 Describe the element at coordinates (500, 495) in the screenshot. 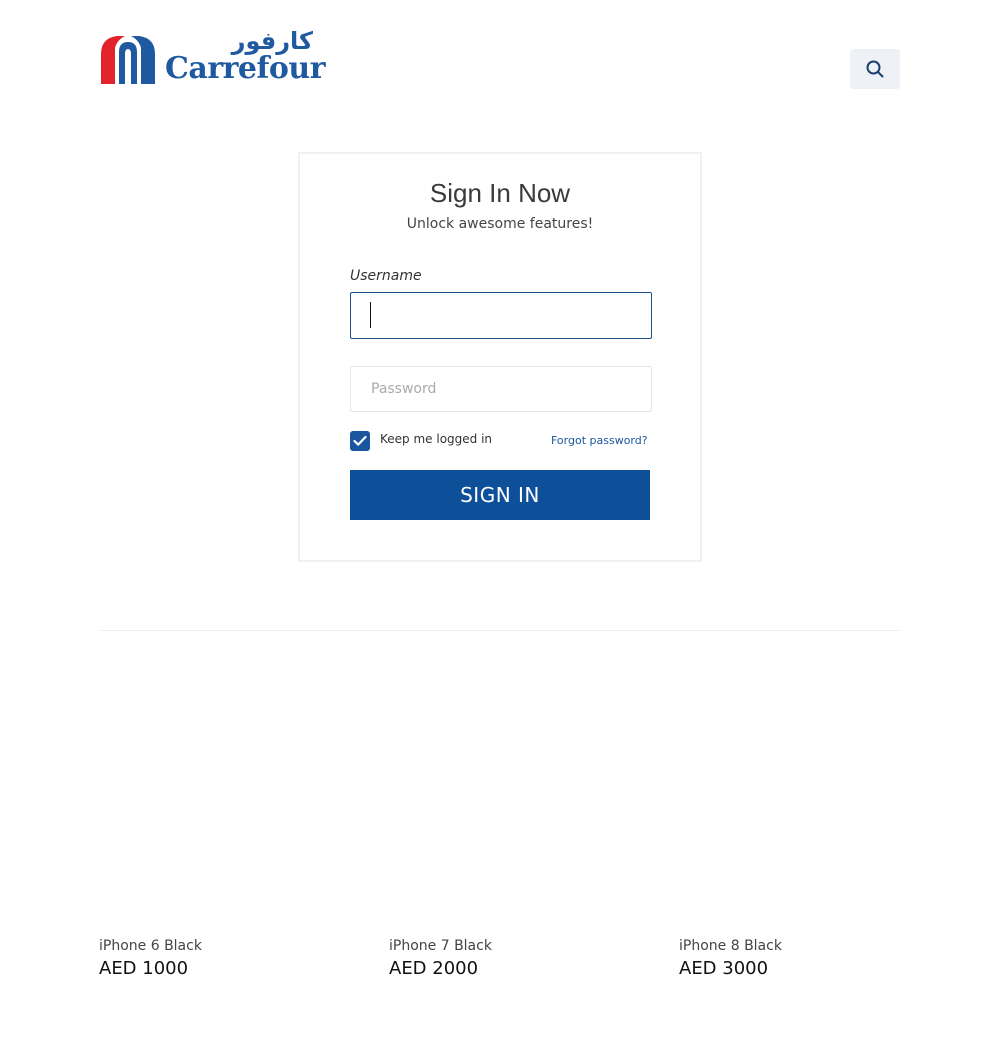

I see `sign-in-button: SIGN IN` at that location.